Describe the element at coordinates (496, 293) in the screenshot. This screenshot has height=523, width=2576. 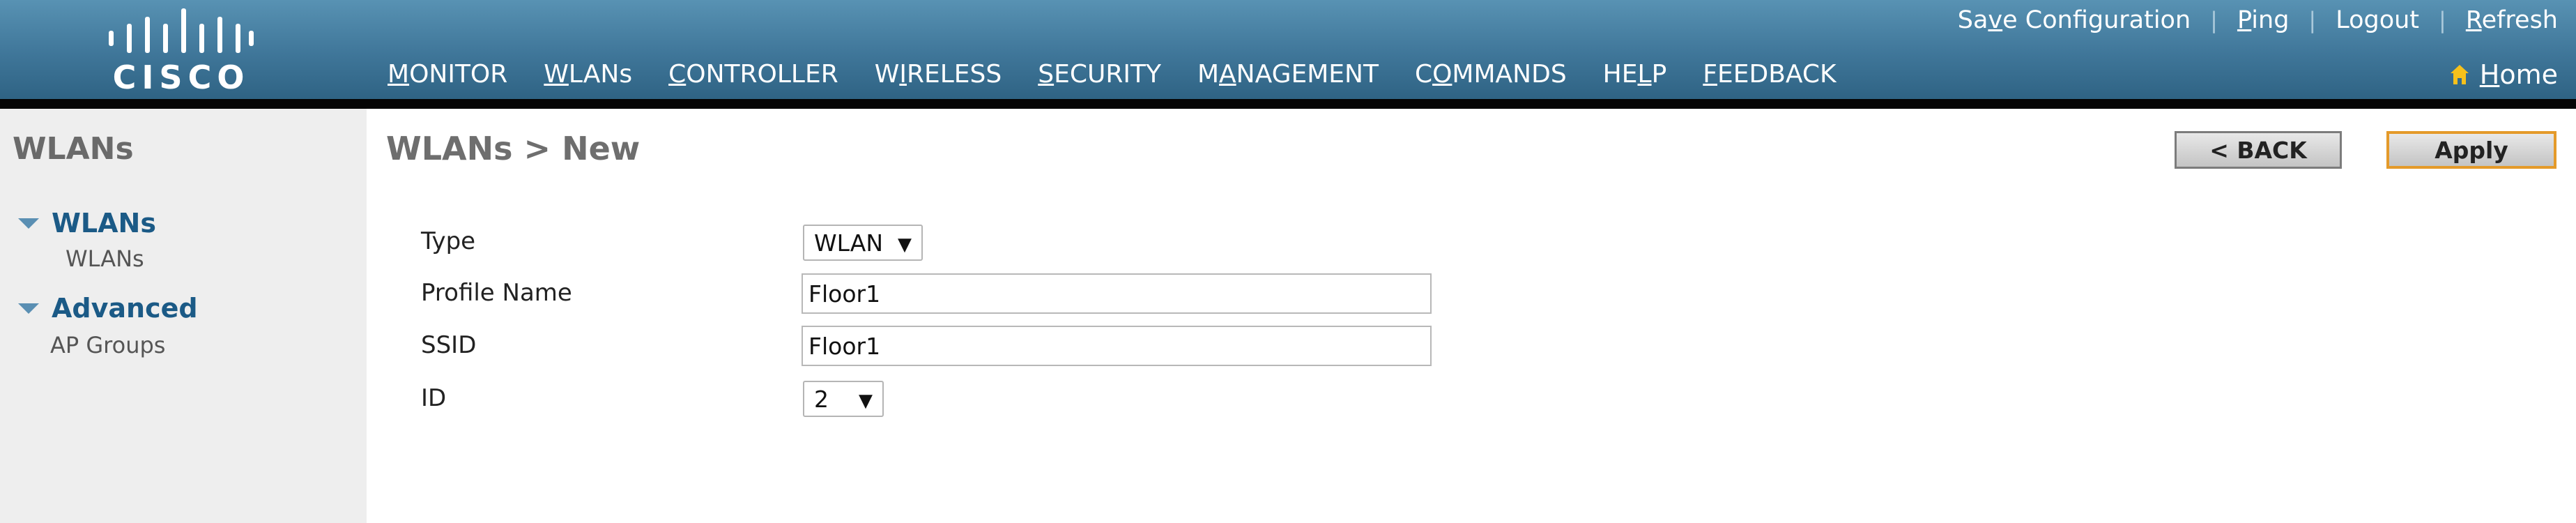
I see `profile-name-label: Profile Name` at that location.